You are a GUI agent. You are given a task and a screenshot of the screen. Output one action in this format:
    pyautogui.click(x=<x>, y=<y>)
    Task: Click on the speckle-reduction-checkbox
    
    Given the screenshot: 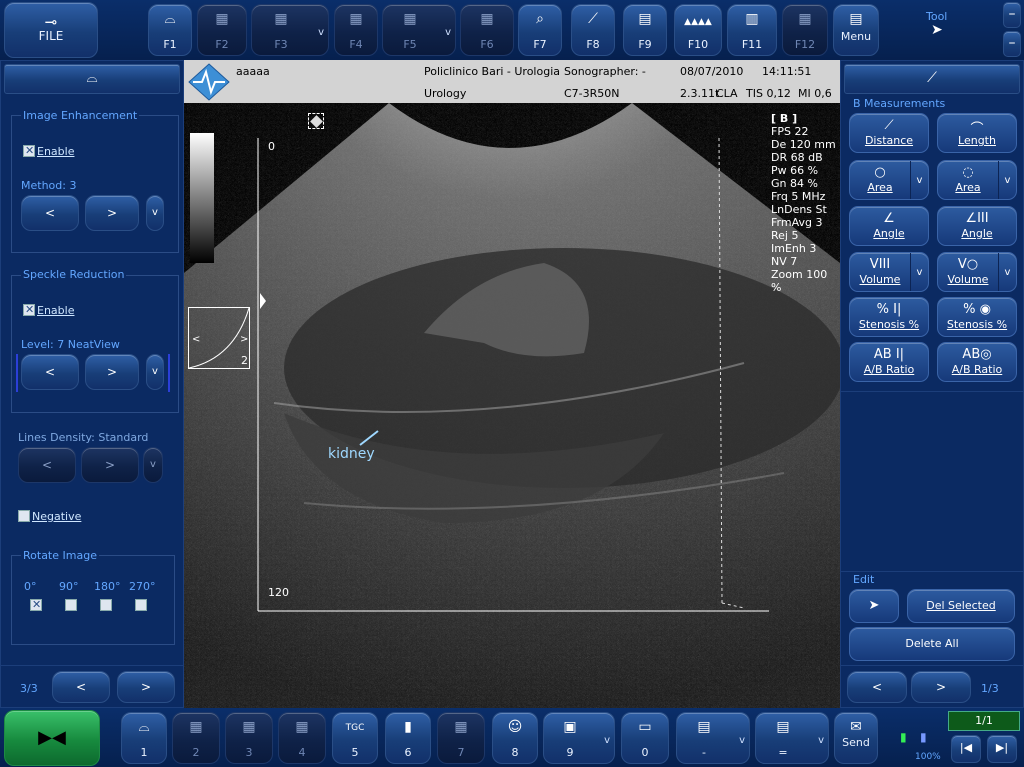 What is the action you would take?
    pyautogui.click(x=29, y=309)
    